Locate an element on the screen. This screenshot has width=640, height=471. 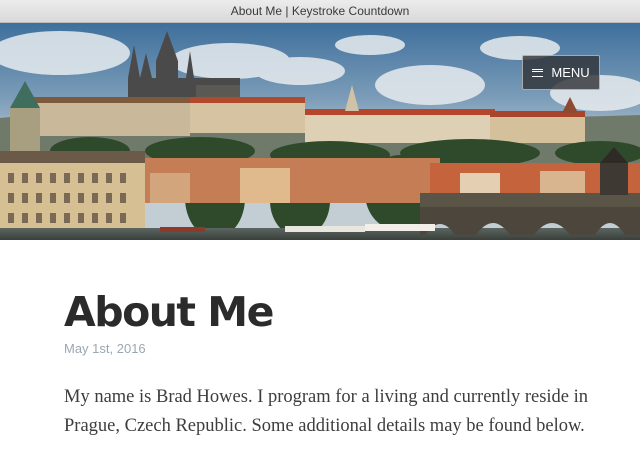
window-title: About Me | Keystroke Countdown is located at coordinates (320, 11).